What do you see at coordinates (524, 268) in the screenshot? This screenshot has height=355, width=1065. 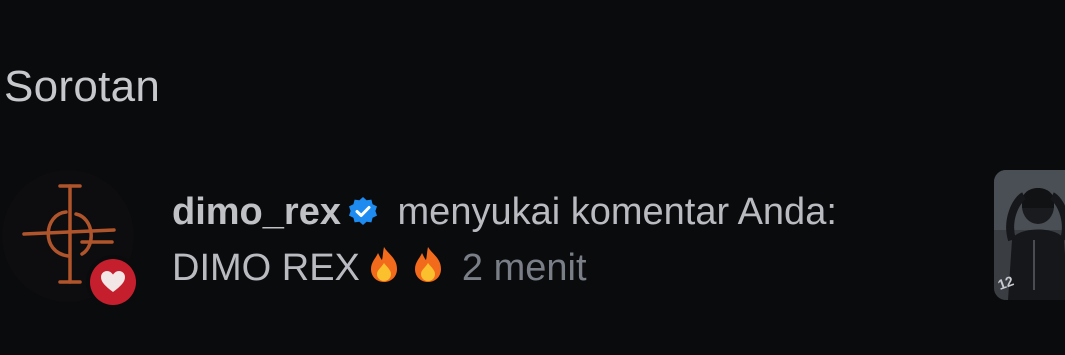 I see `timestamp: 2 menit` at bounding box center [524, 268].